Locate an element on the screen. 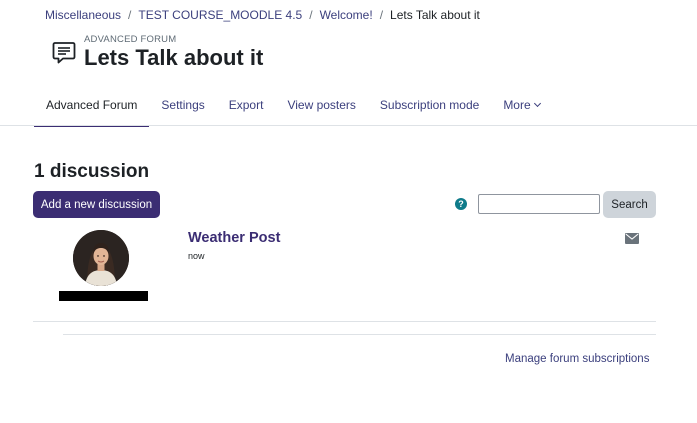 This screenshot has width=697, height=423. page-pretitle: ADVANCED FORUM is located at coordinates (130, 39).